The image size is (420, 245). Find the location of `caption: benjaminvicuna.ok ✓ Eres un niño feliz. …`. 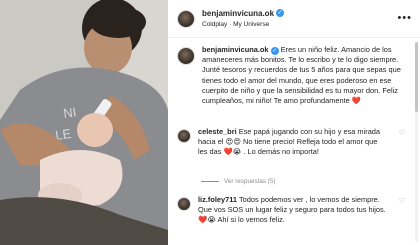

caption: benjaminvicuna.ok ✓ Eres un niño feliz. … is located at coordinates (291, 75).